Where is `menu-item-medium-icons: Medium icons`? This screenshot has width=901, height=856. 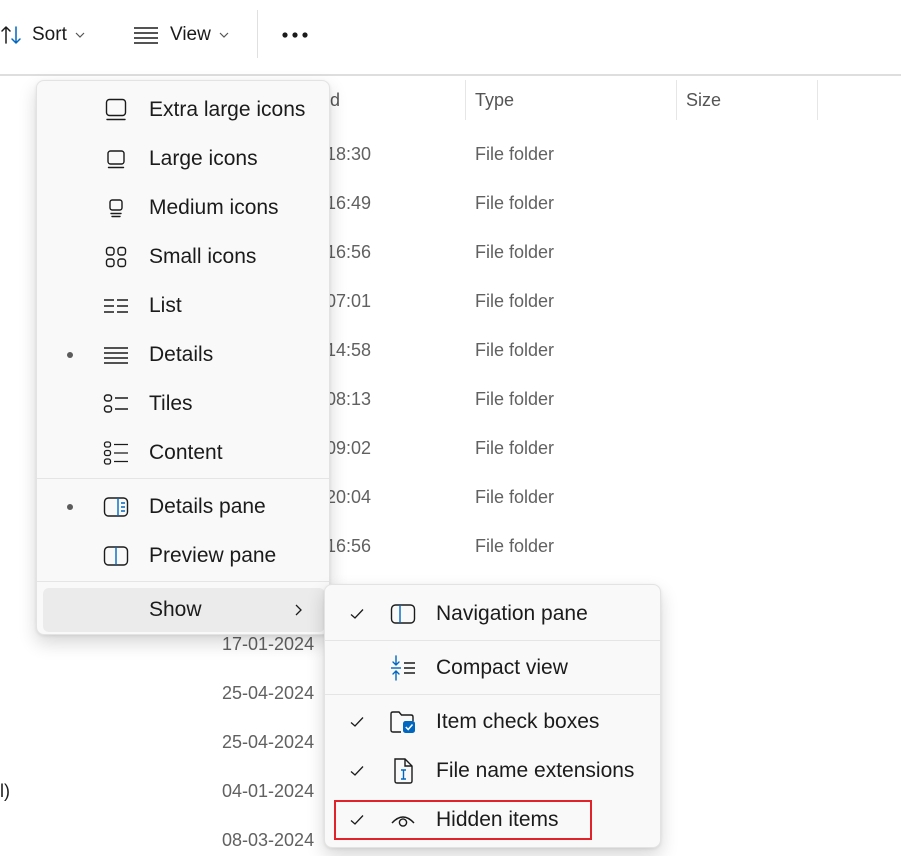
menu-item-medium-icons: Medium icons is located at coordinates (183, 208).